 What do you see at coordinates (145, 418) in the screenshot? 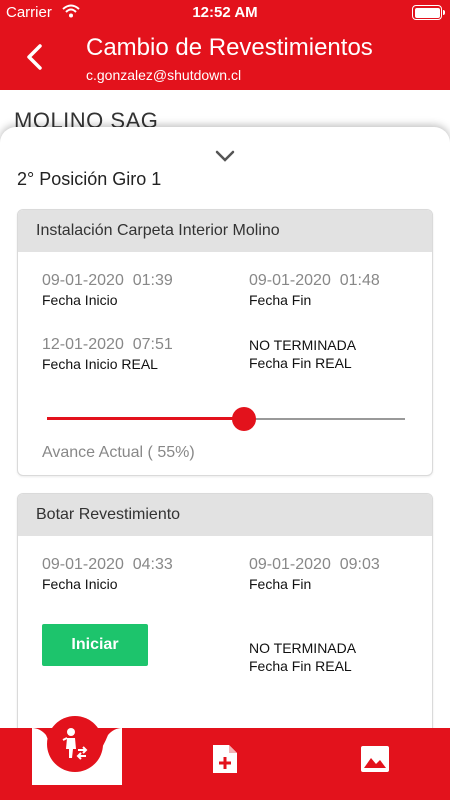
I see `slider-fill` at bounding box center [145, 418].